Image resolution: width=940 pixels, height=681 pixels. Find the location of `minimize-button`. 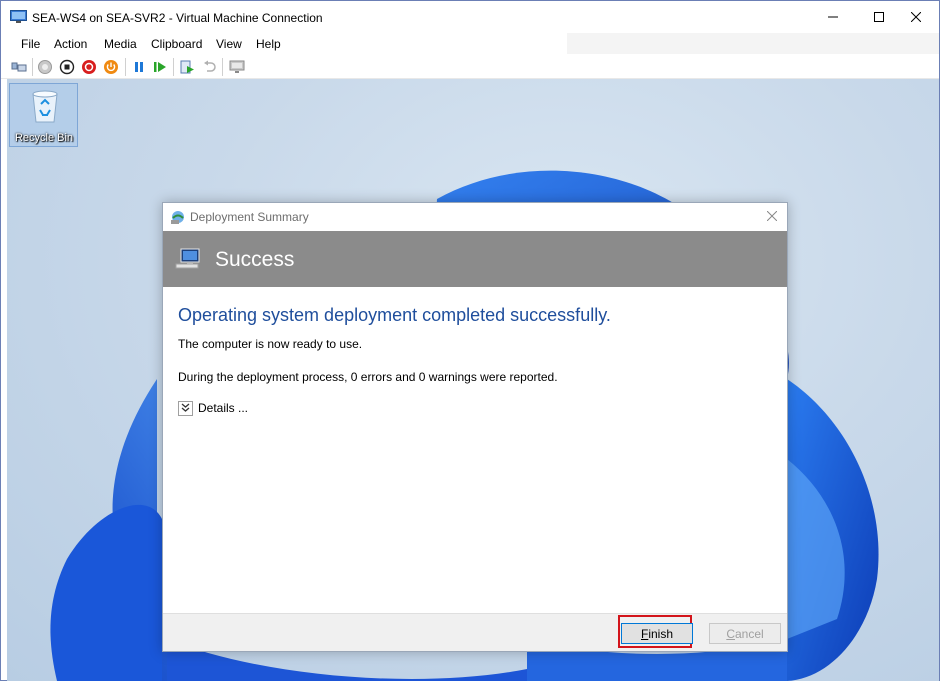

minimize-button is located at coordinates (833, 17).